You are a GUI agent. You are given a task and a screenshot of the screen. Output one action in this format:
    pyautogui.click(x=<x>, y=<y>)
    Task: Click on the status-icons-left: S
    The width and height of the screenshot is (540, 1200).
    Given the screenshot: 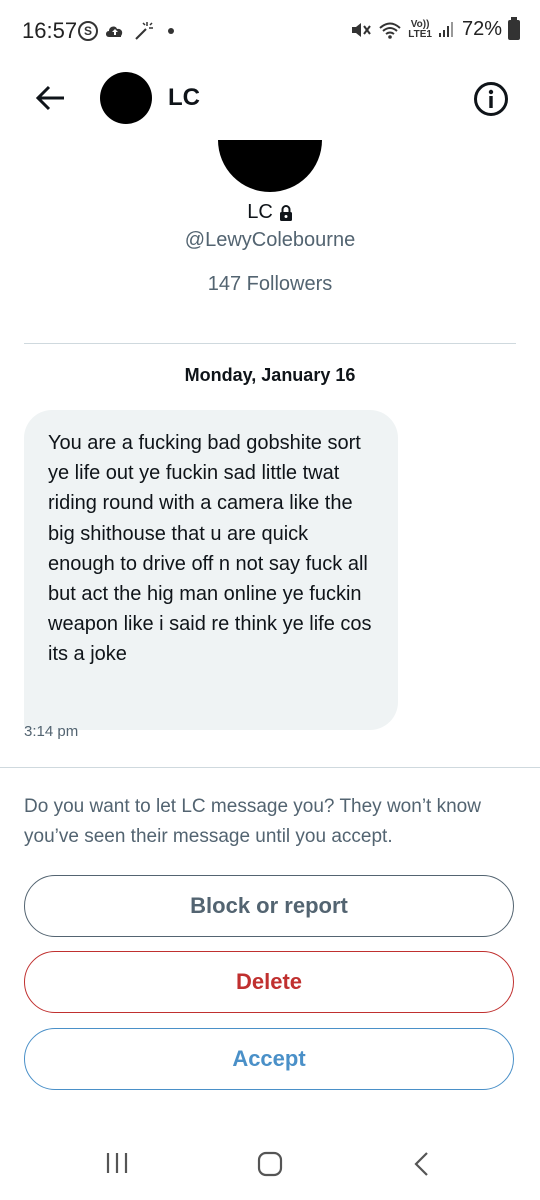 What is the action you would take?
    pyautogui.click(x=126, y=31)
    